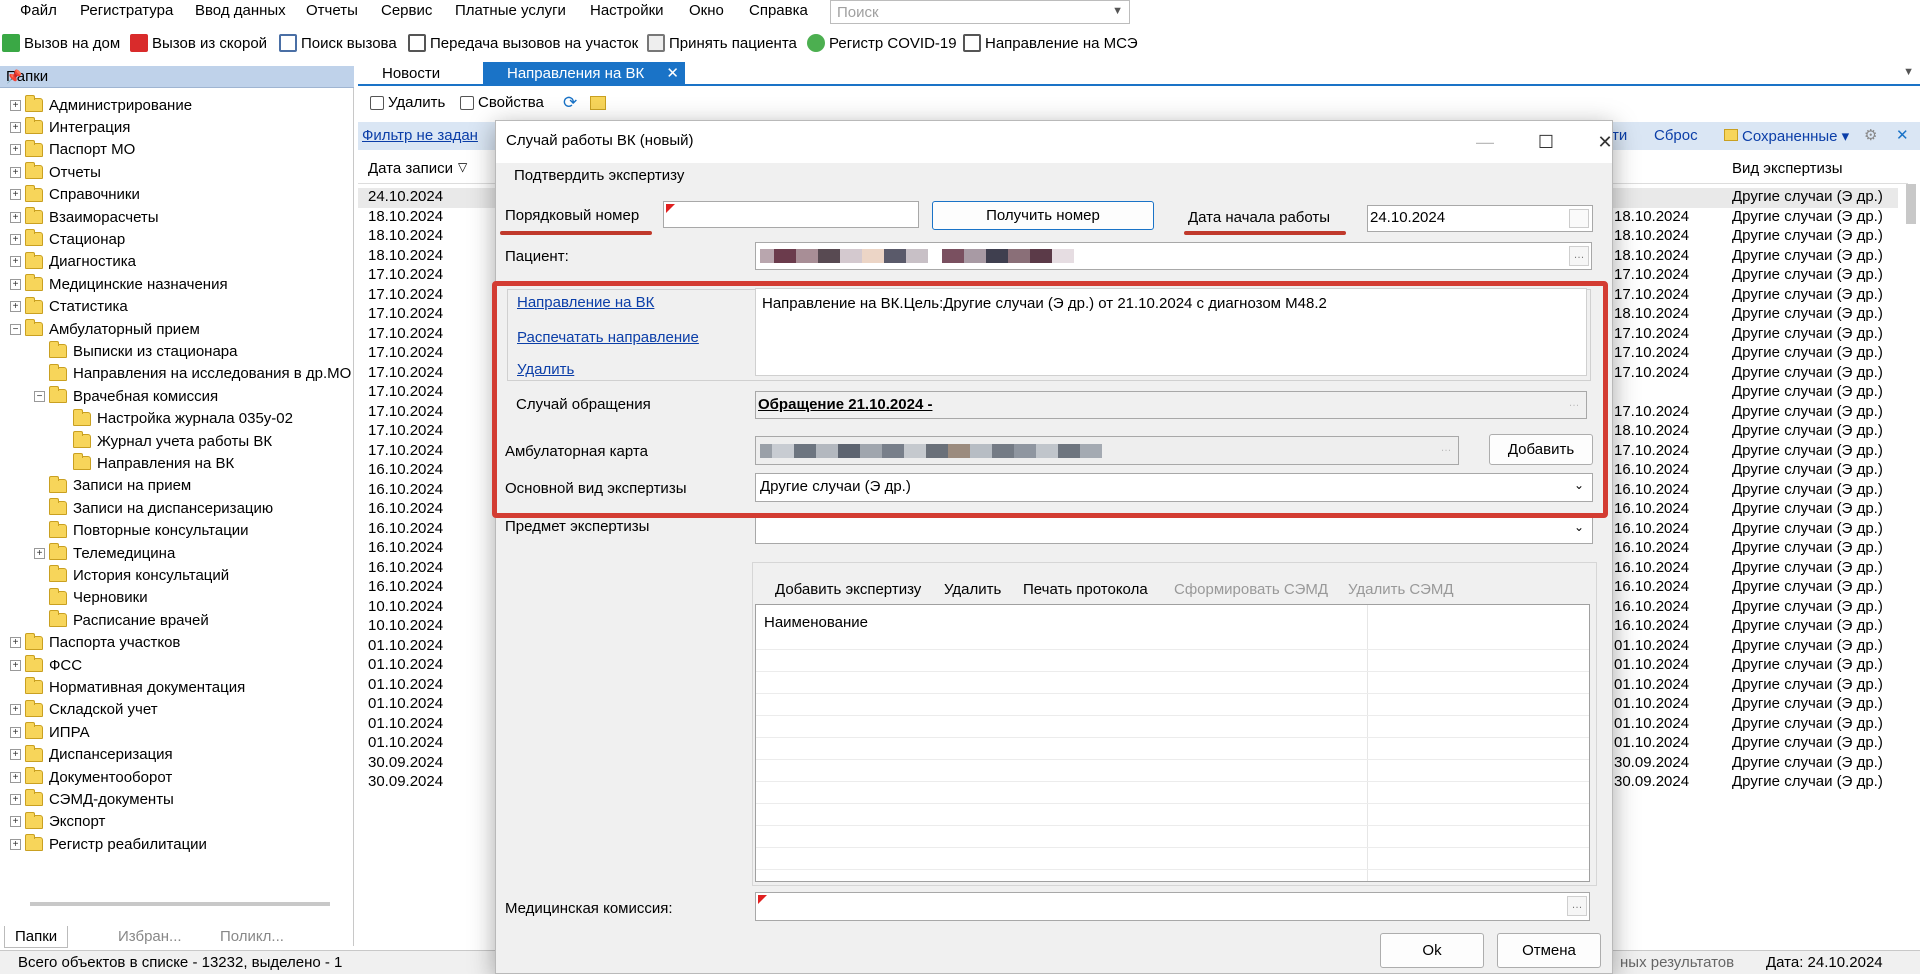  What do you see at coordinates (175, 77) in the screenshot?
I see `pin-icon: 📌` at bounding box center [175, 77].